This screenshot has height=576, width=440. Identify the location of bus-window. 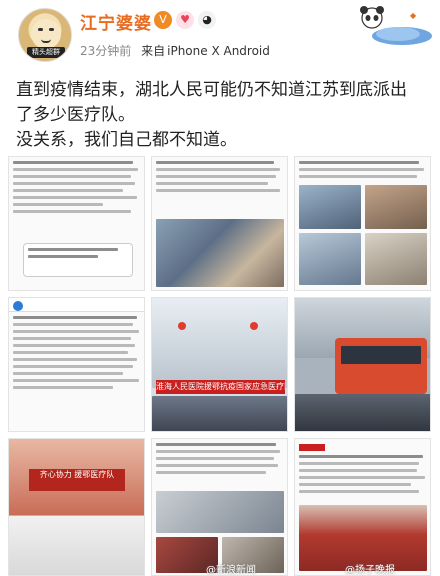
(381, 355).